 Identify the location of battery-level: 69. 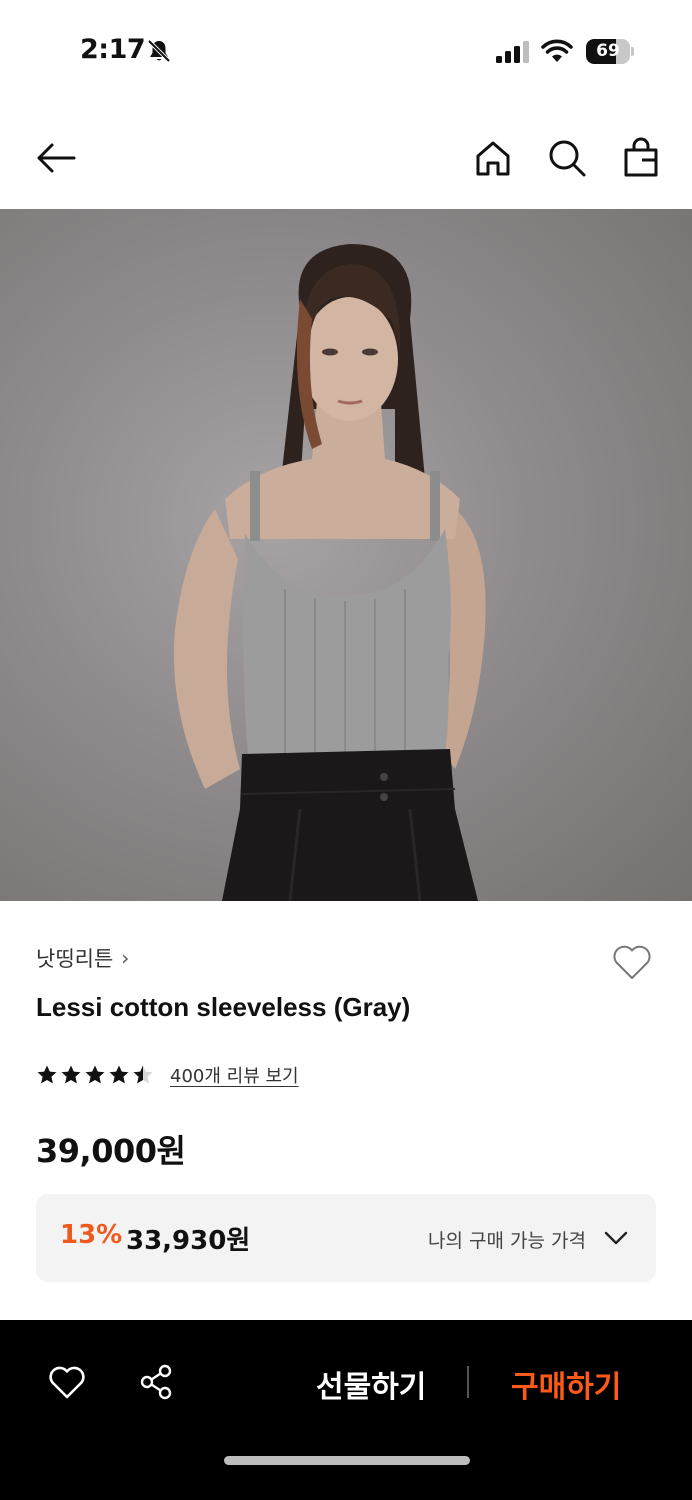
(608, 51).